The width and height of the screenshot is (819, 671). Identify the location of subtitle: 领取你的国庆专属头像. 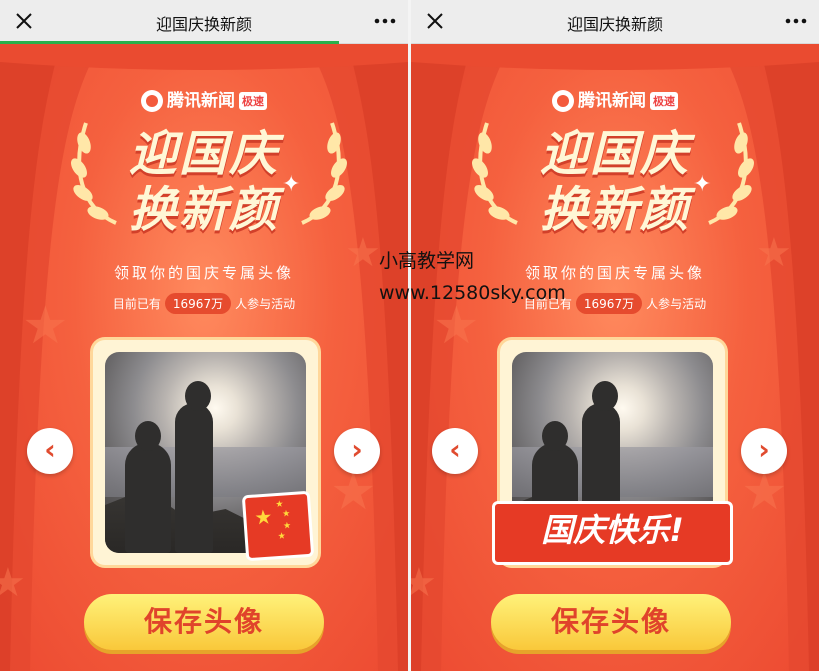
(203, 273).